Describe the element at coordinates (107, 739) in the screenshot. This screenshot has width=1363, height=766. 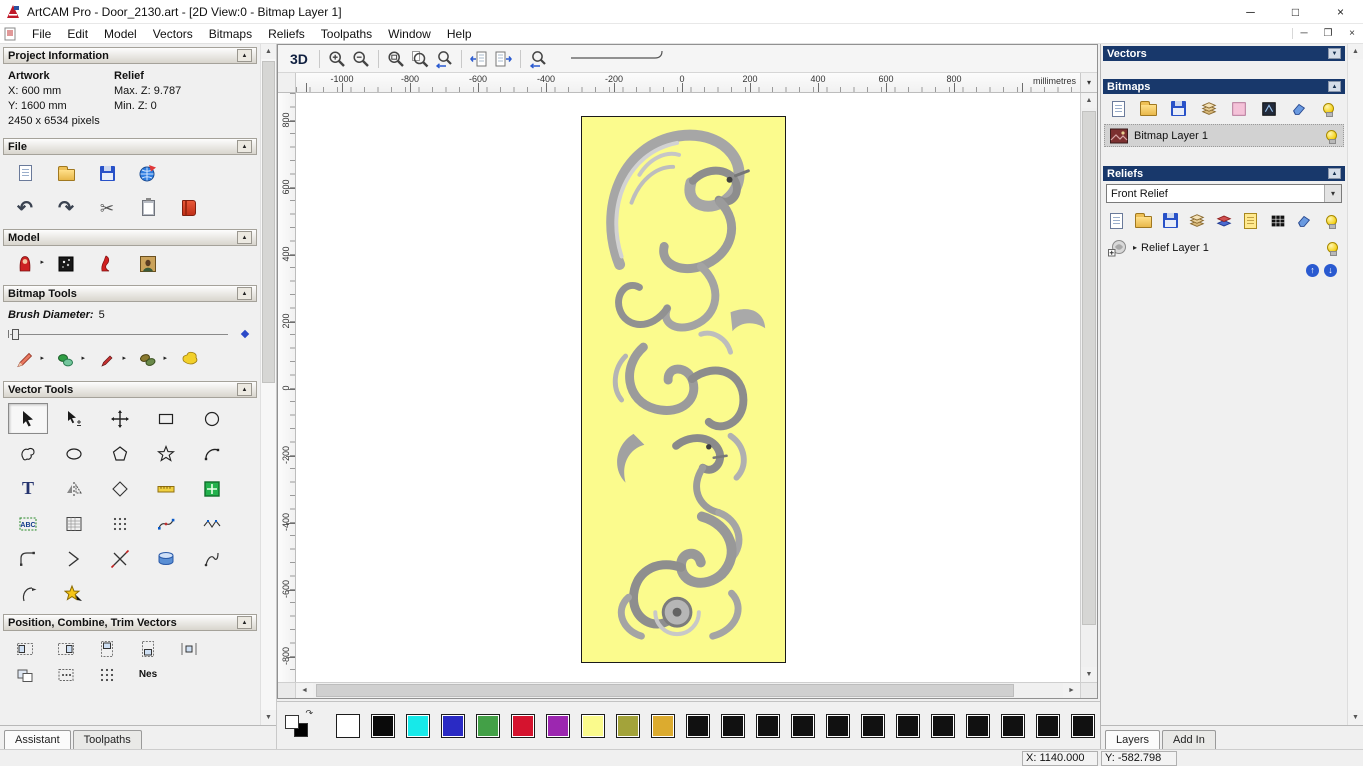
I see `tab-toolpaths: Toolpaths` at that location.